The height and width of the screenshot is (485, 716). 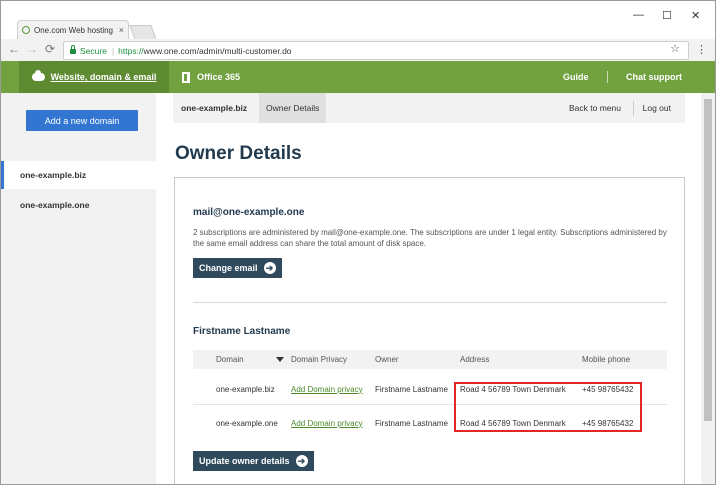 I want to click on sidebar-item-one-example-one: one-example.one, so click(x=78, y=205).